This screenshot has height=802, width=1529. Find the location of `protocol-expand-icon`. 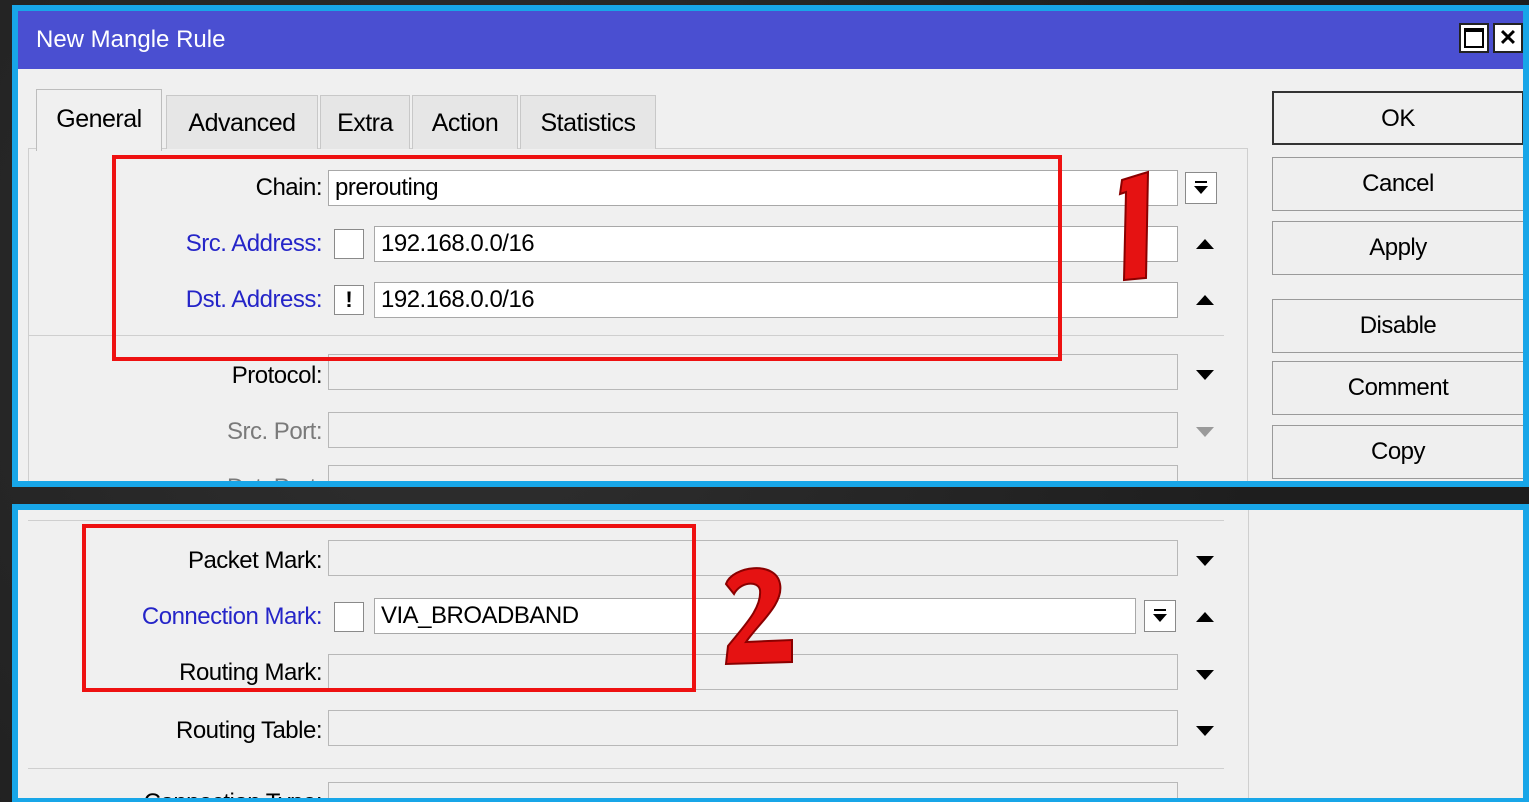

protocol-expand-icon is located at coordinates (1205, 375).